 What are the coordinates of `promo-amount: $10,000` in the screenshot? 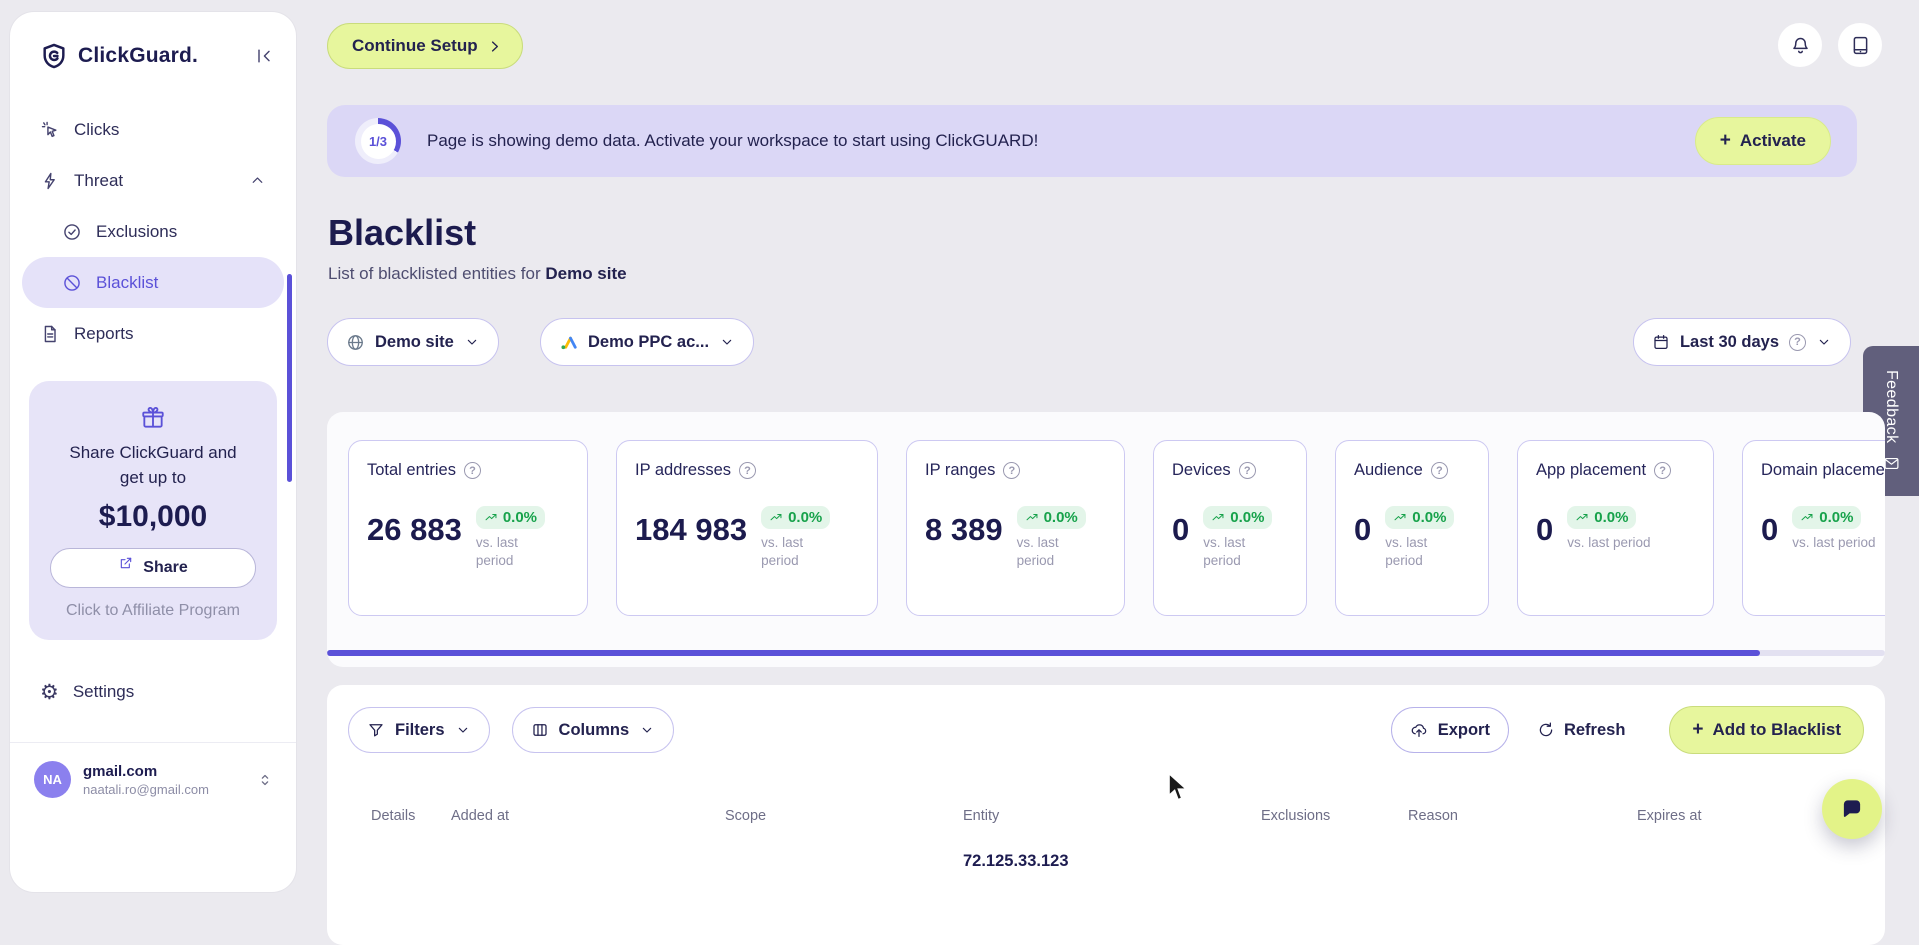 It's located at (153, 517).